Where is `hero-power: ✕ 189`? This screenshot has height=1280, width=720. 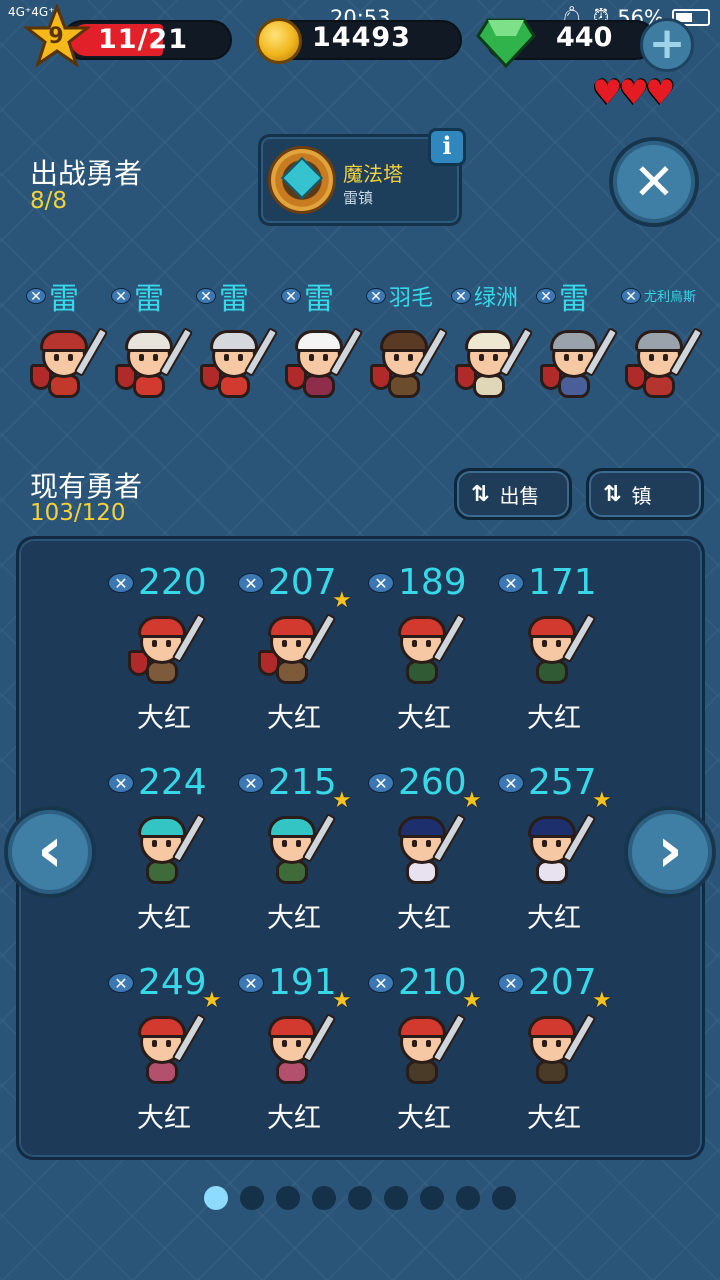 hero-power: ✕ 189 is located at coordinates (417, 582).